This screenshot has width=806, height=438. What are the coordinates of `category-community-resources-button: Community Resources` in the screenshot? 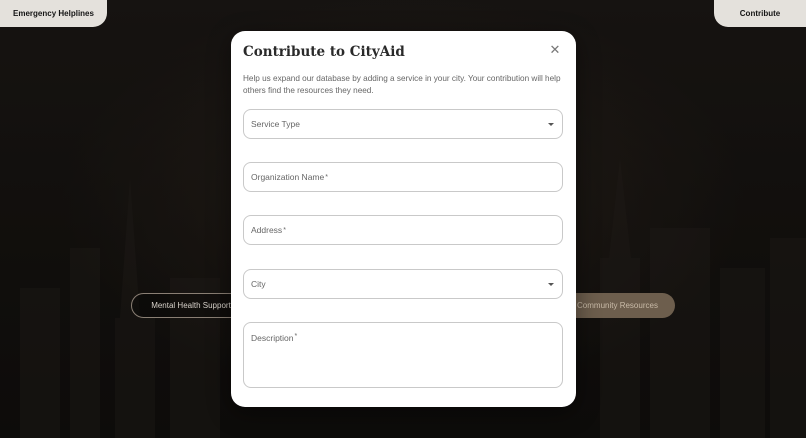 It's located at (617, 305).